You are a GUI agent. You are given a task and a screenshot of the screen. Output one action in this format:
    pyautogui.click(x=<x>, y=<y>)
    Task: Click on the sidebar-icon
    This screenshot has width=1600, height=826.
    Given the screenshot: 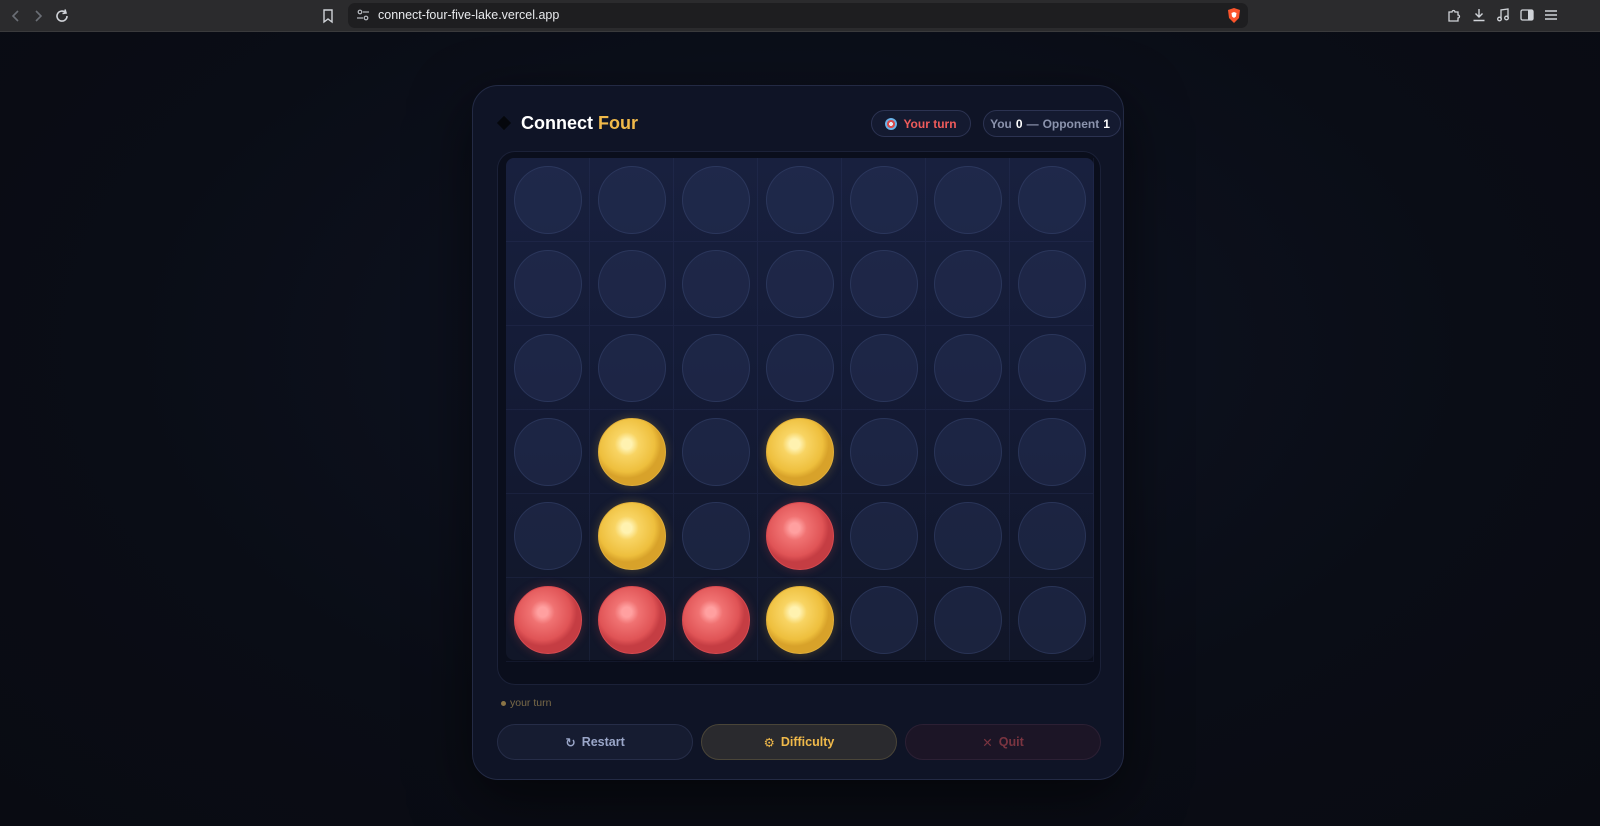 What is the action you would take?
    pyautogui.click(x=1527, y=15)
    